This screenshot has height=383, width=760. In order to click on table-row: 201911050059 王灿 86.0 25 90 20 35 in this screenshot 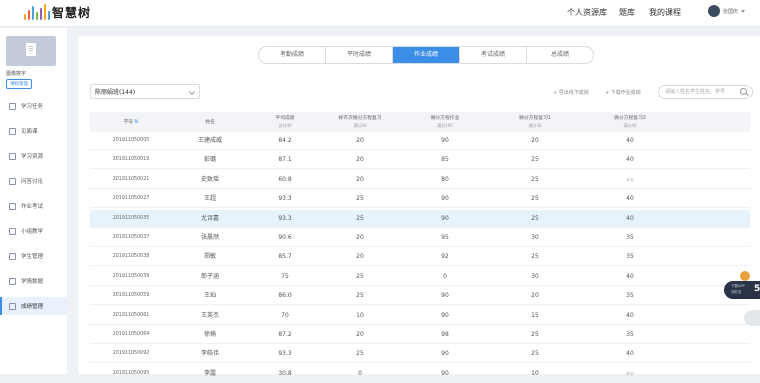, I will do `click(420, 296)`.